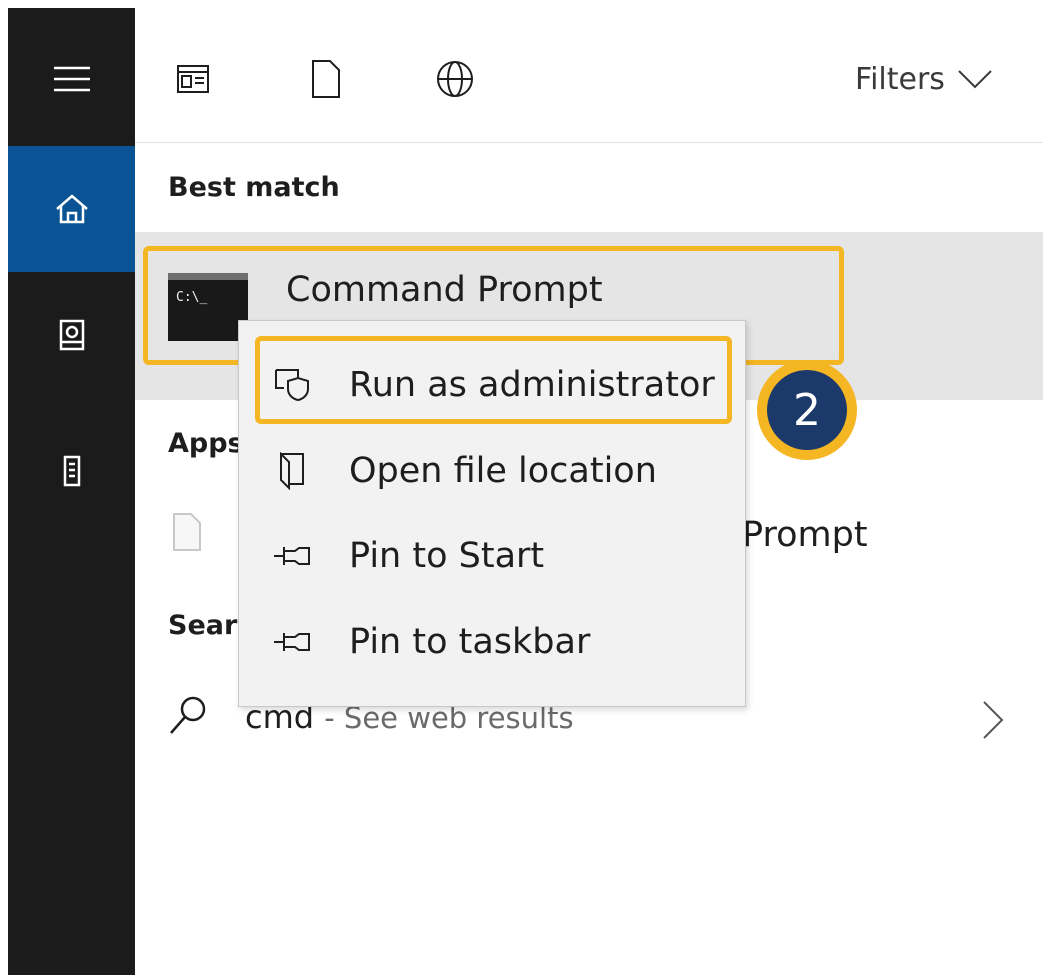 This screenshot has height=975, width=1043. I want to click on menu-item-pin-to-taskbar: Pin to taskbar, so click(492, 642).